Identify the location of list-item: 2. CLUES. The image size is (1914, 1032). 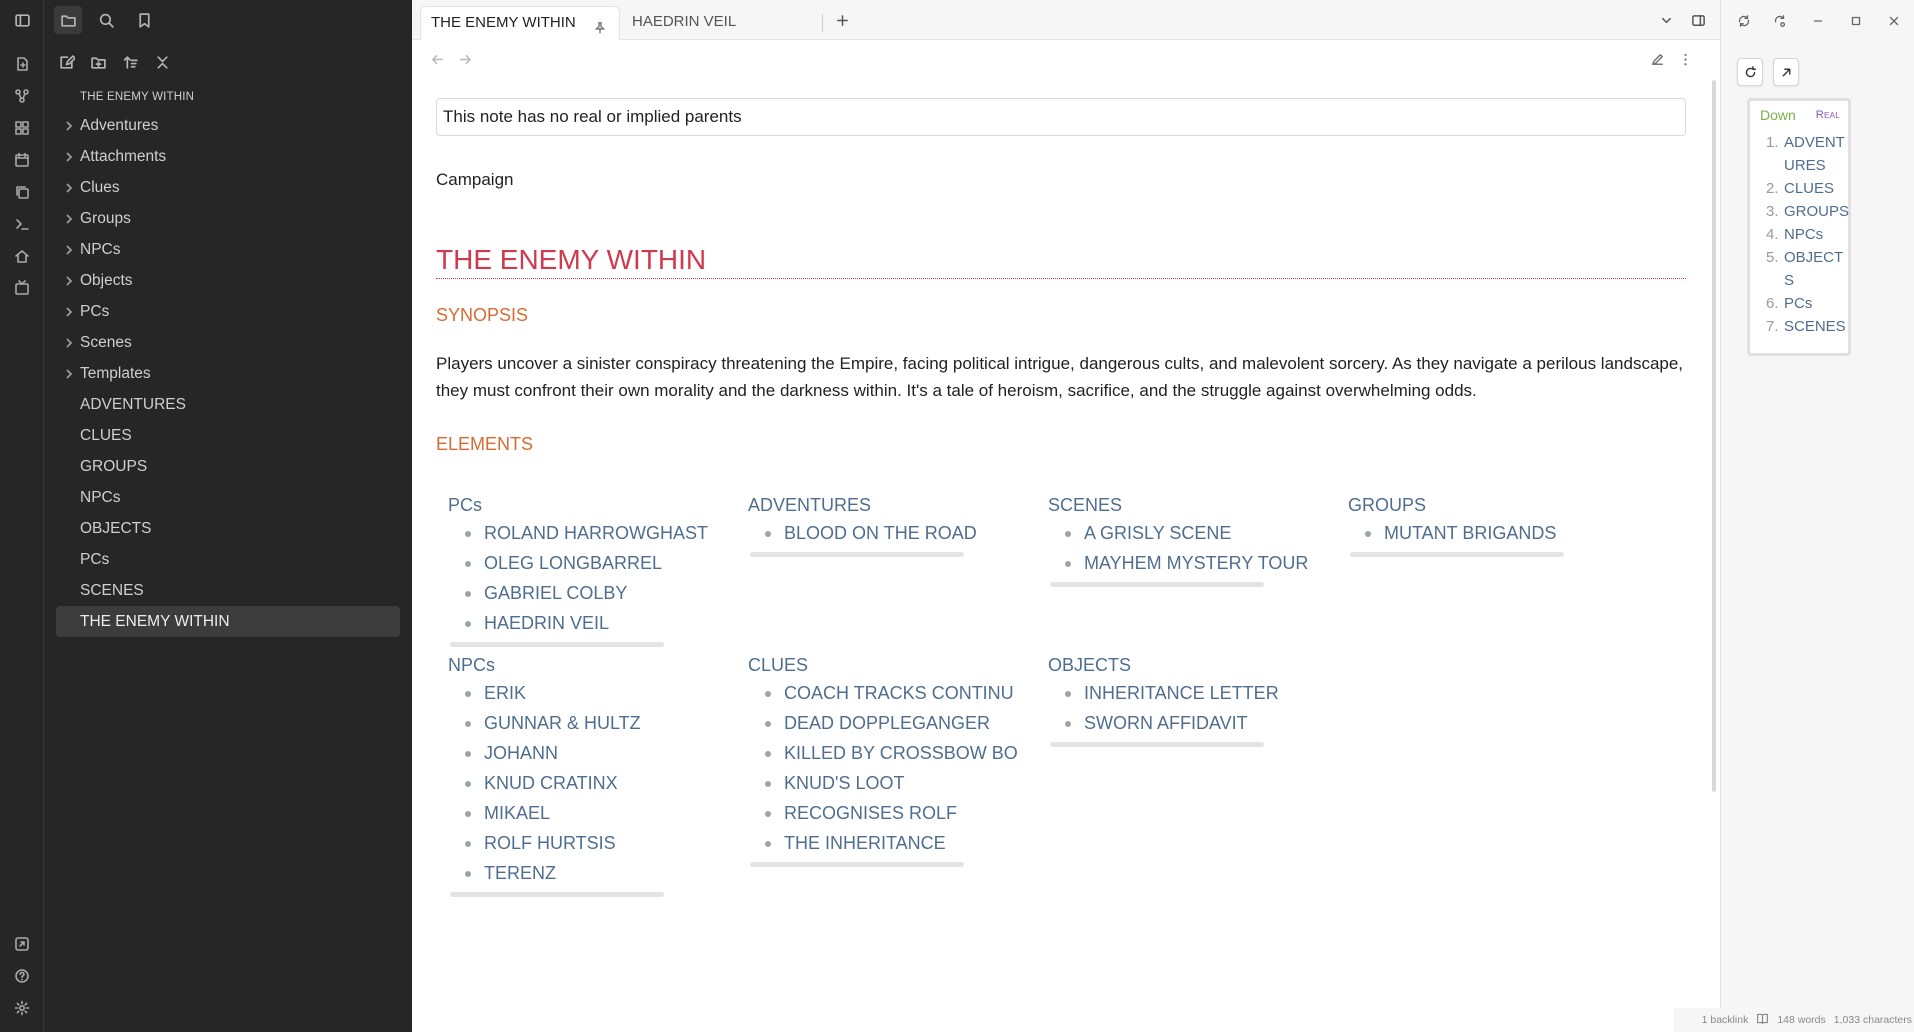
(1802, 188).